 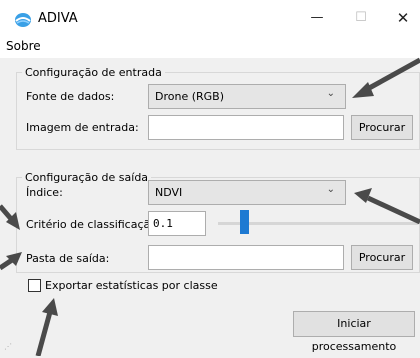 What do you see at coordinates (50, 307) in the screenshot?
I see `arrowhead-icon` at bounding box center [50, 307].